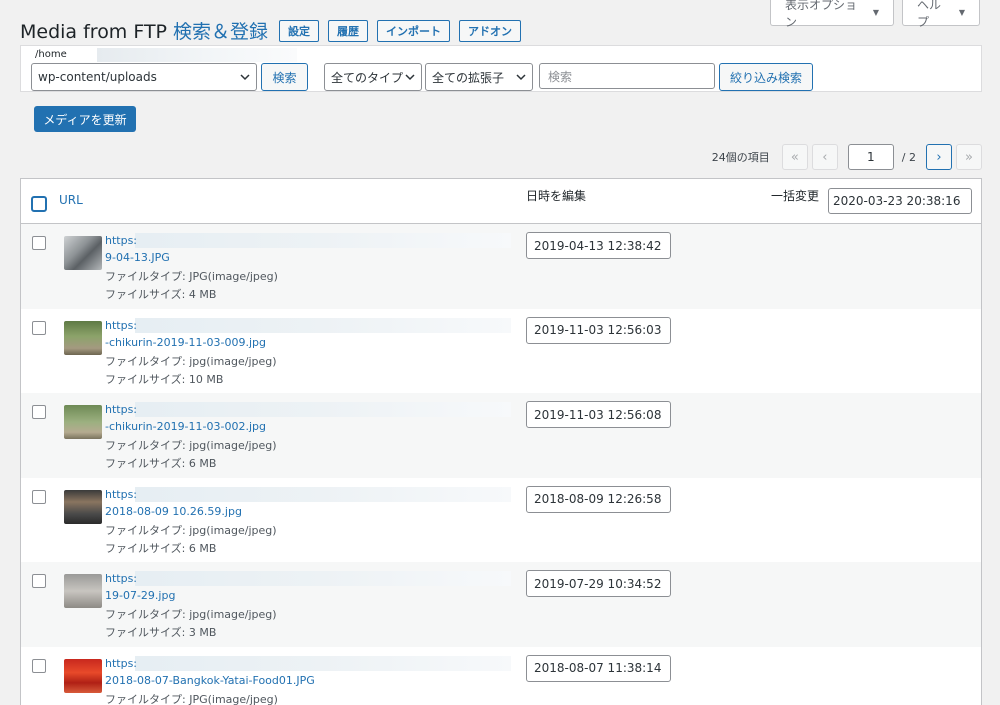 The height and width of the screenshot is (705, 1000). What do you see at coordinates (348, 30) in the screenshot?
I see `tab-history: 履歴` at bounding box center [348, 30].